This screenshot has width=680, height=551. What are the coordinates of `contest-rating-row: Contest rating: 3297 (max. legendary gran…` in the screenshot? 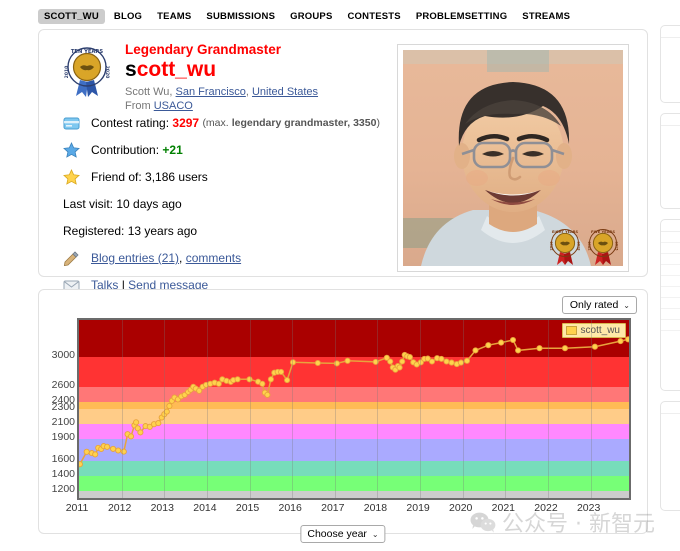 It's located at (238, 123).